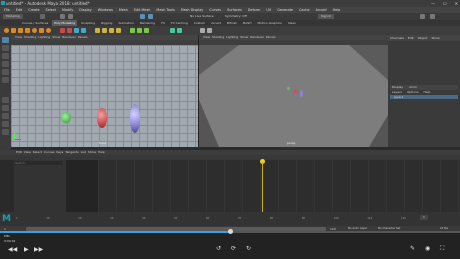  Describe the element at coordinates (172, 30) in the screenshot. I see `uv-editor-icon` at that location.